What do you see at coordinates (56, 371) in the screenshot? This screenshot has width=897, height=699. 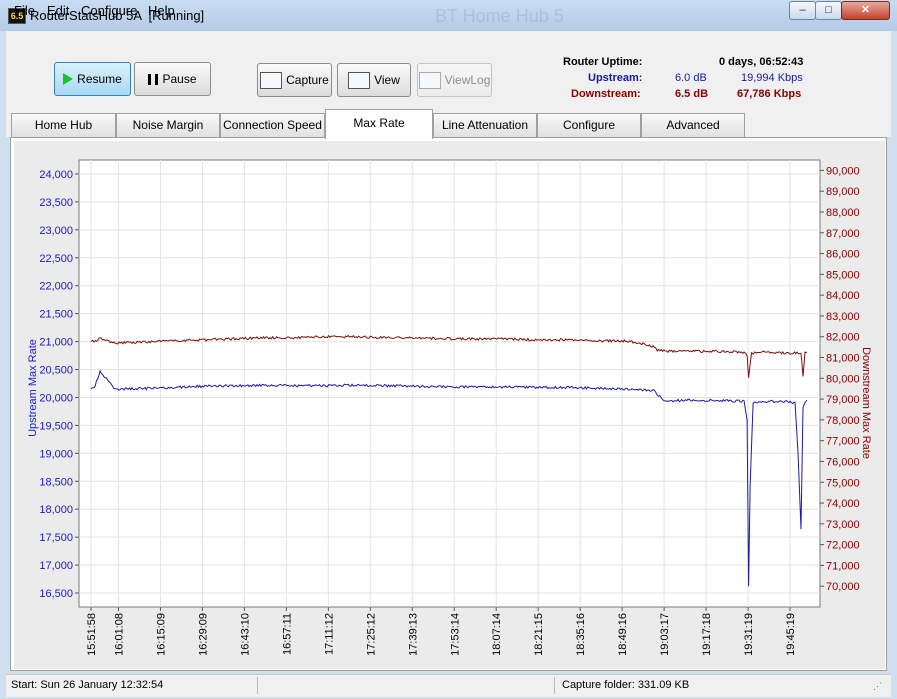 I see `left-tick-label: 20,500` at bounding box center [56, 371].